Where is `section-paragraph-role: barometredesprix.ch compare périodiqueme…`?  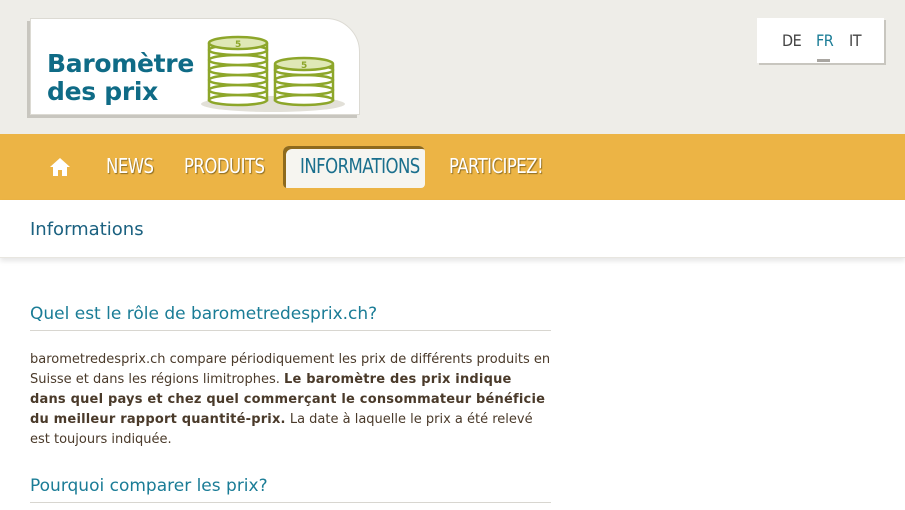
section-paragraph-role: barometredesprix.ch compare périodiqueme… is located at coordinates (290, 400).